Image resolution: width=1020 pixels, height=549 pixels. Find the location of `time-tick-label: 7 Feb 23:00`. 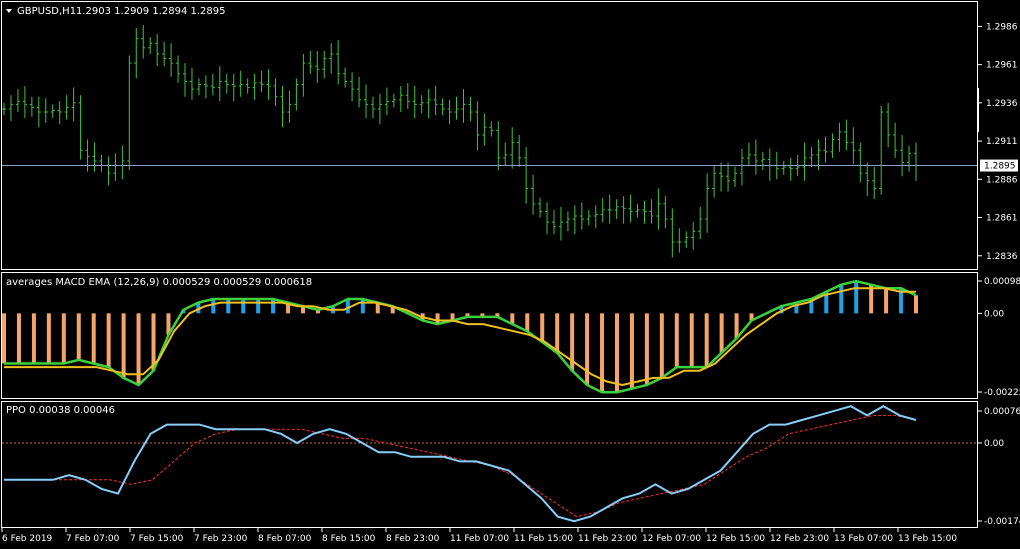

time-tick-label: 7 Feb 23:00 is located at coordinates (221, 539).